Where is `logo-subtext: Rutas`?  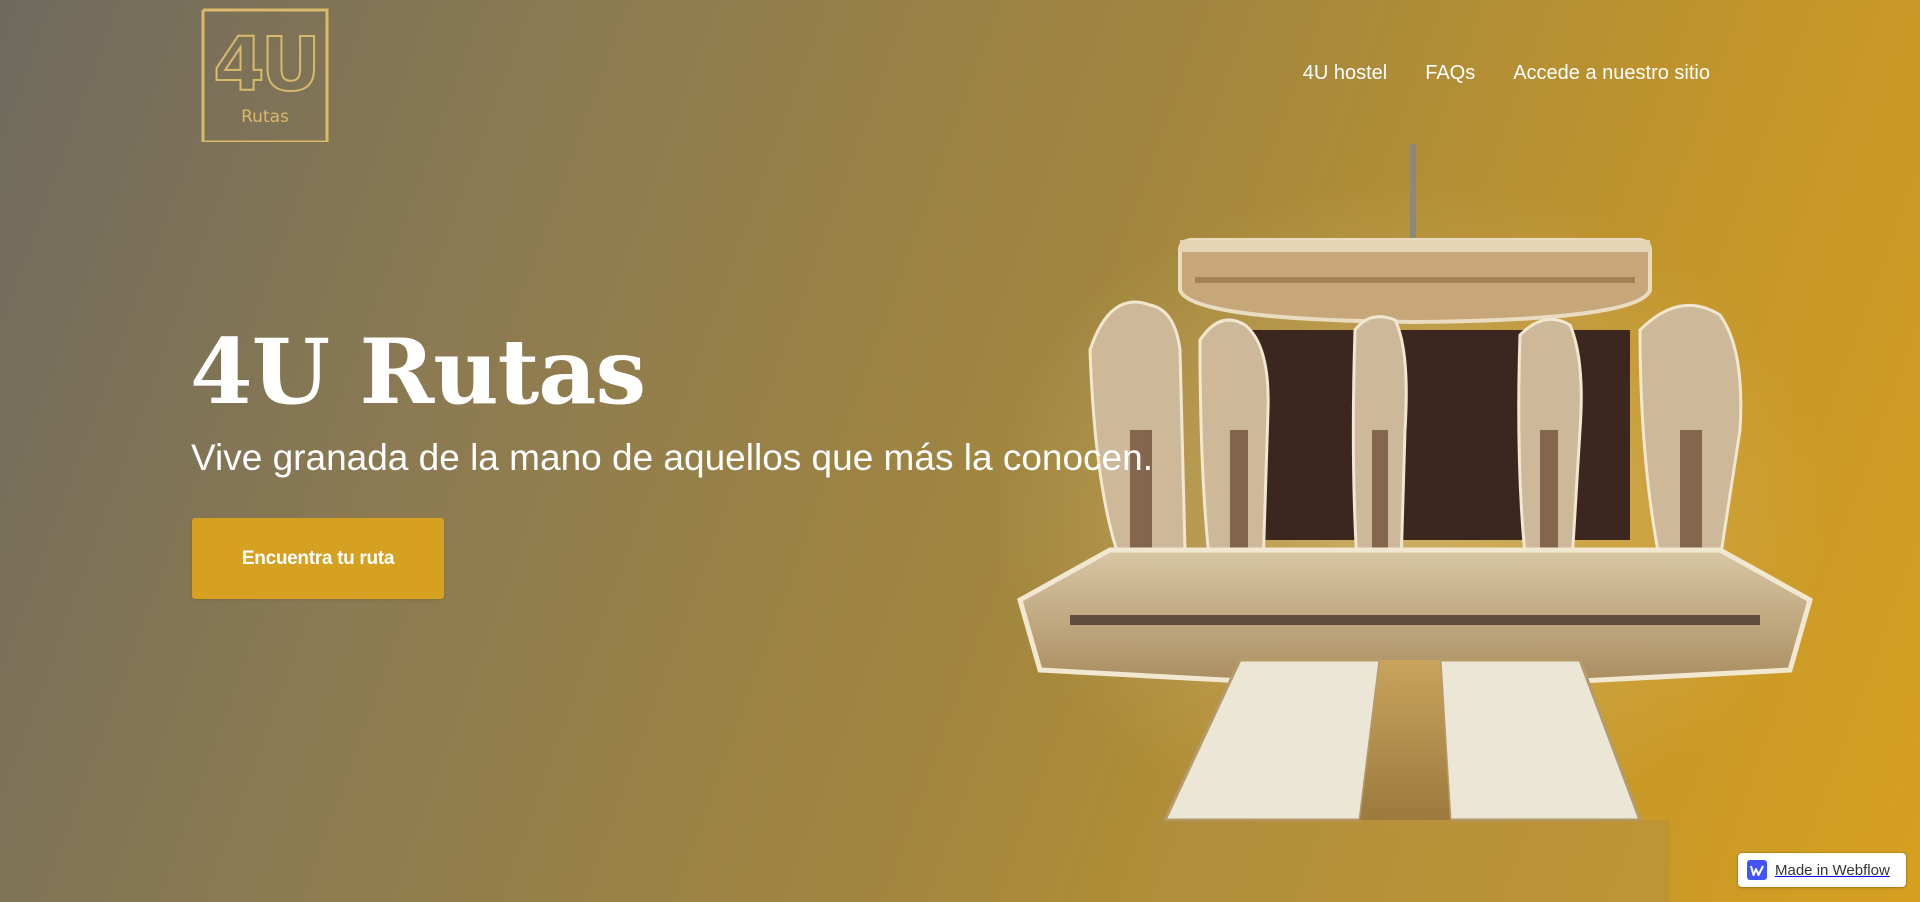 logo-subtext: Rutas is located at coordinates (265, 117).